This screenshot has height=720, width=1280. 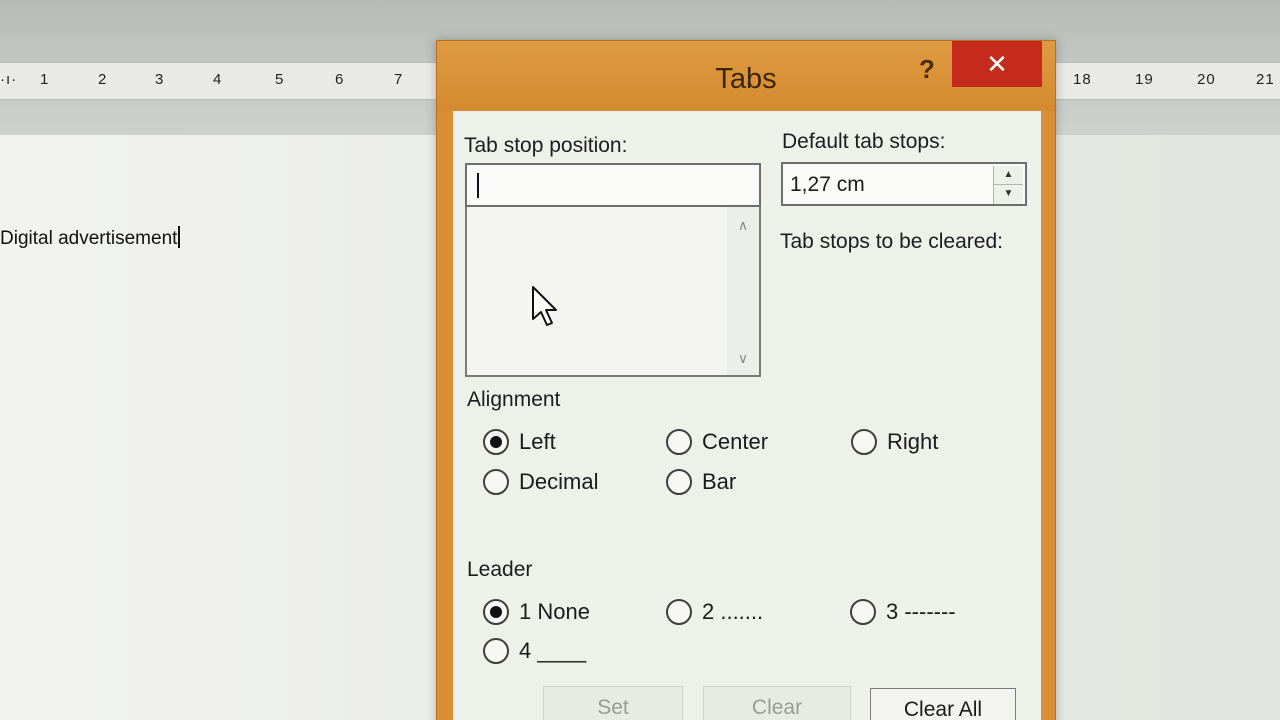 I want to click on help-button: ?, so click(x=927, y=69).